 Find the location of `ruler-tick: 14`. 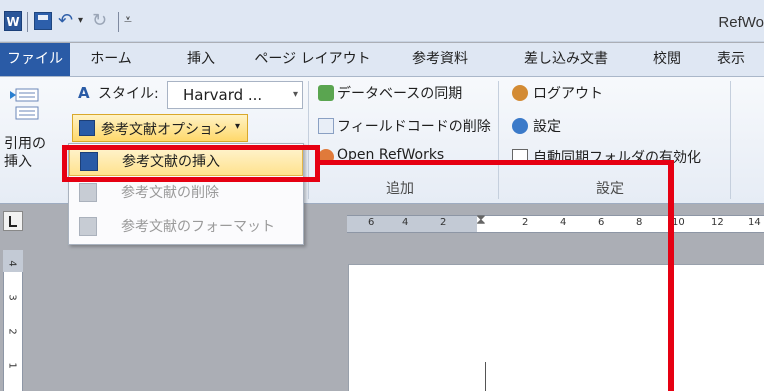

ruler-tick: 14 is located at coordinates (754, 222).